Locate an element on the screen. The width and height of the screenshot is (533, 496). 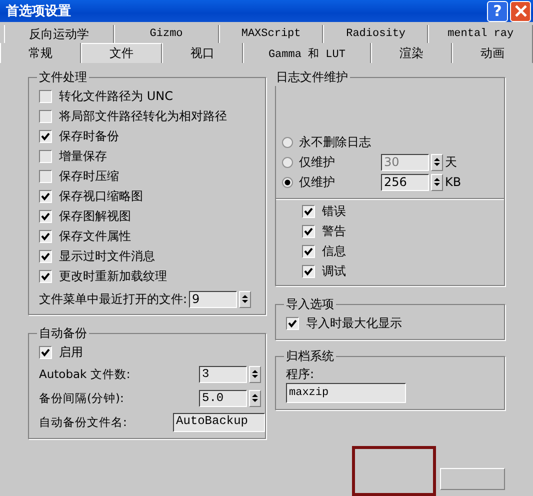
tab: 渲染 is located at coordinates (411, 53).